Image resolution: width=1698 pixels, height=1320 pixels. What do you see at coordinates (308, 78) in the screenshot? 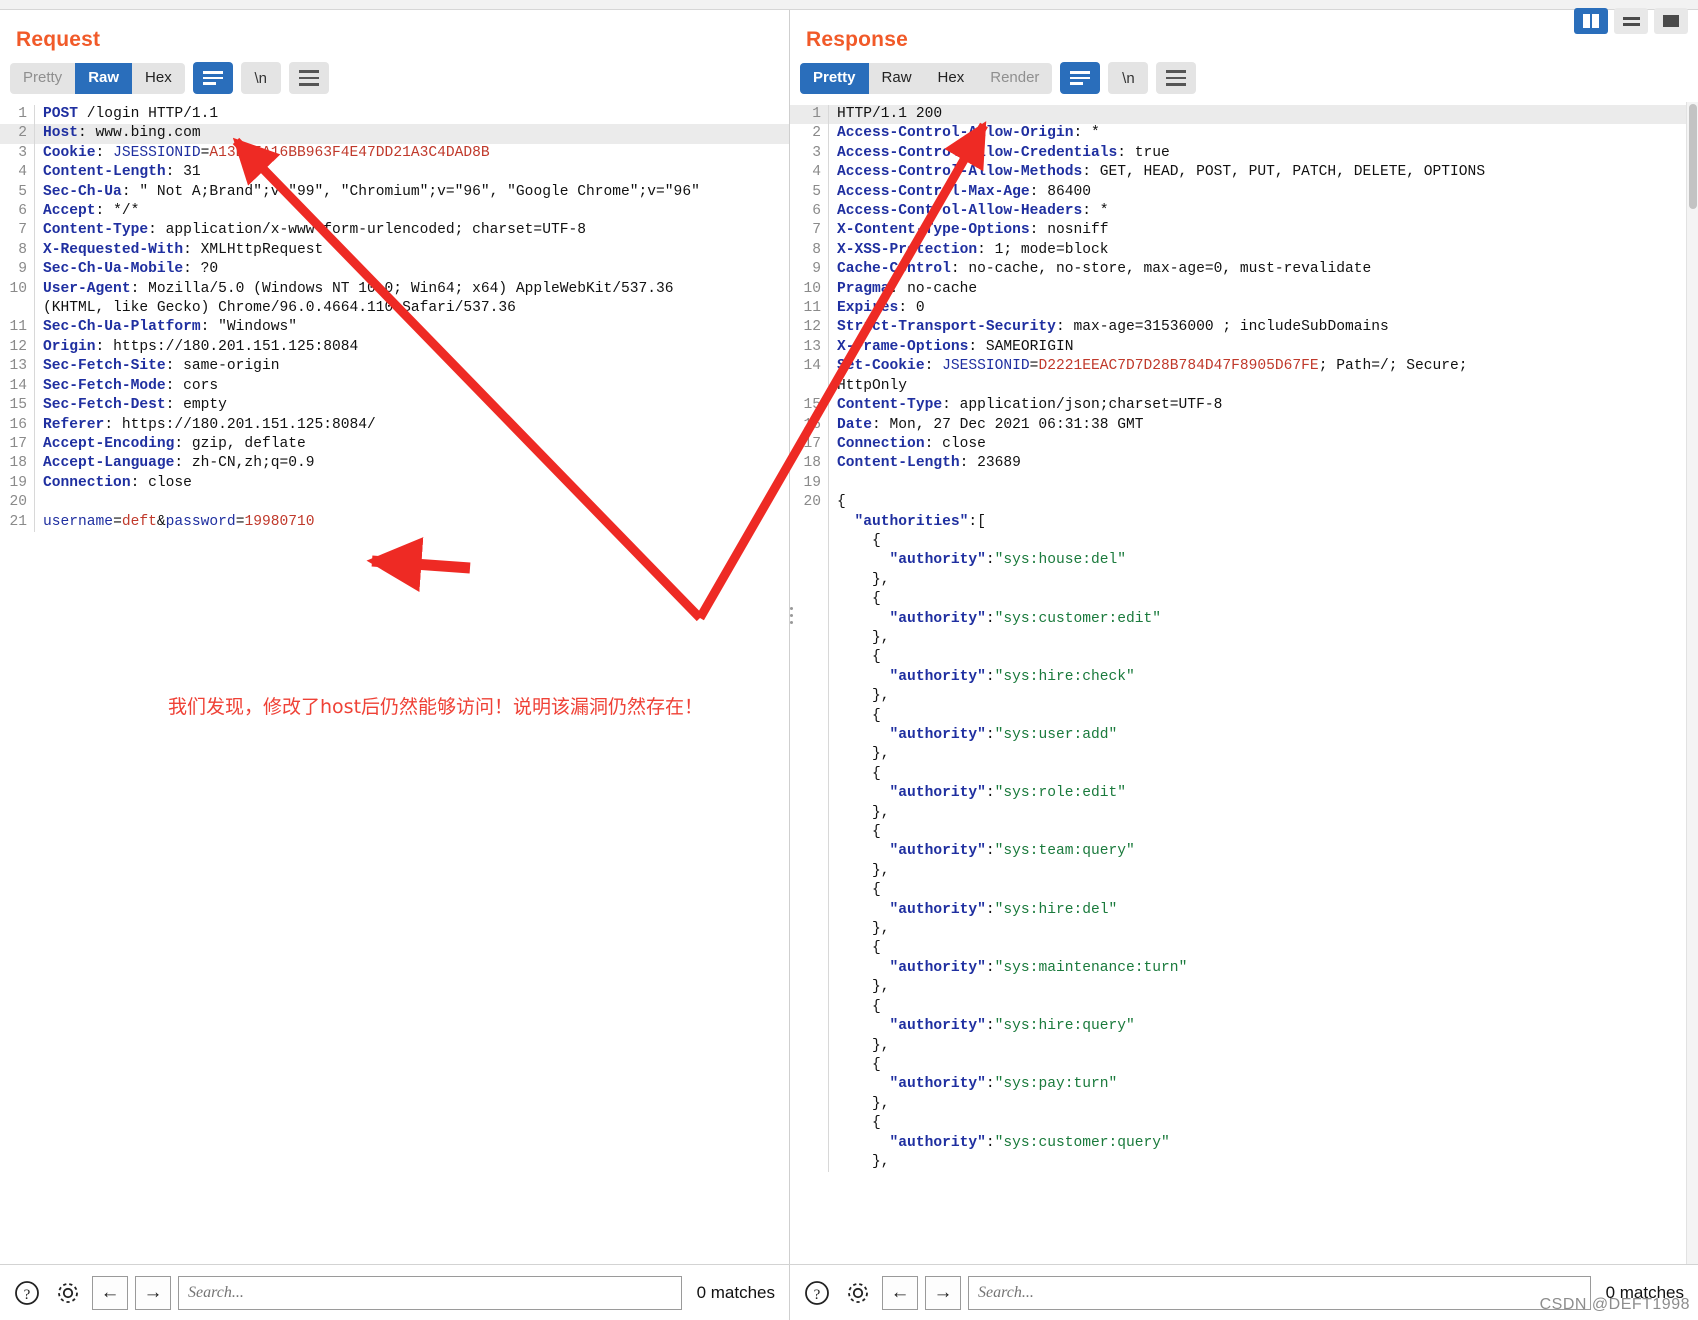
I see `request-menu-button` at bounding box center [308, 78].